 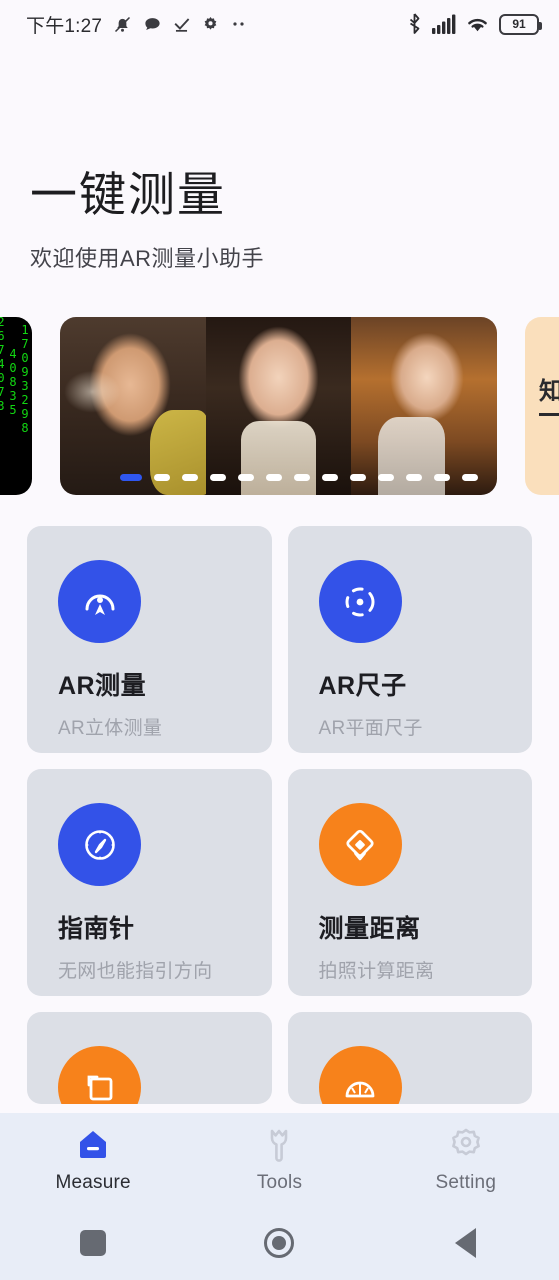 What do you see at coordinates (96, 929) in the screenshot?
I see `feature-title: 指南针` at bounding box center [96, 929].